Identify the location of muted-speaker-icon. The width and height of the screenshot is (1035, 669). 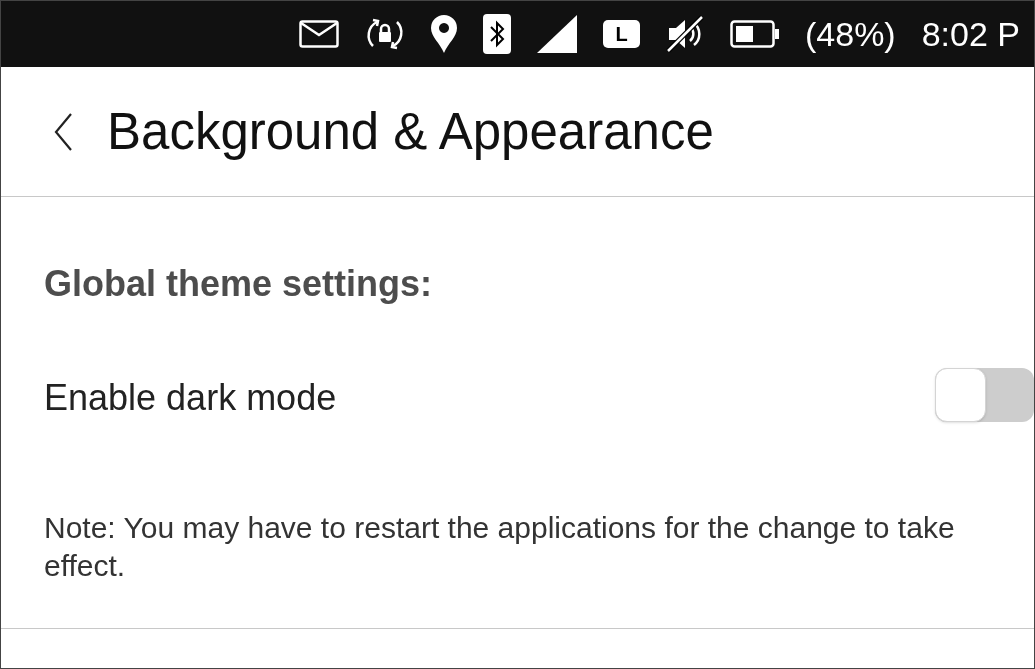
(685, 34).